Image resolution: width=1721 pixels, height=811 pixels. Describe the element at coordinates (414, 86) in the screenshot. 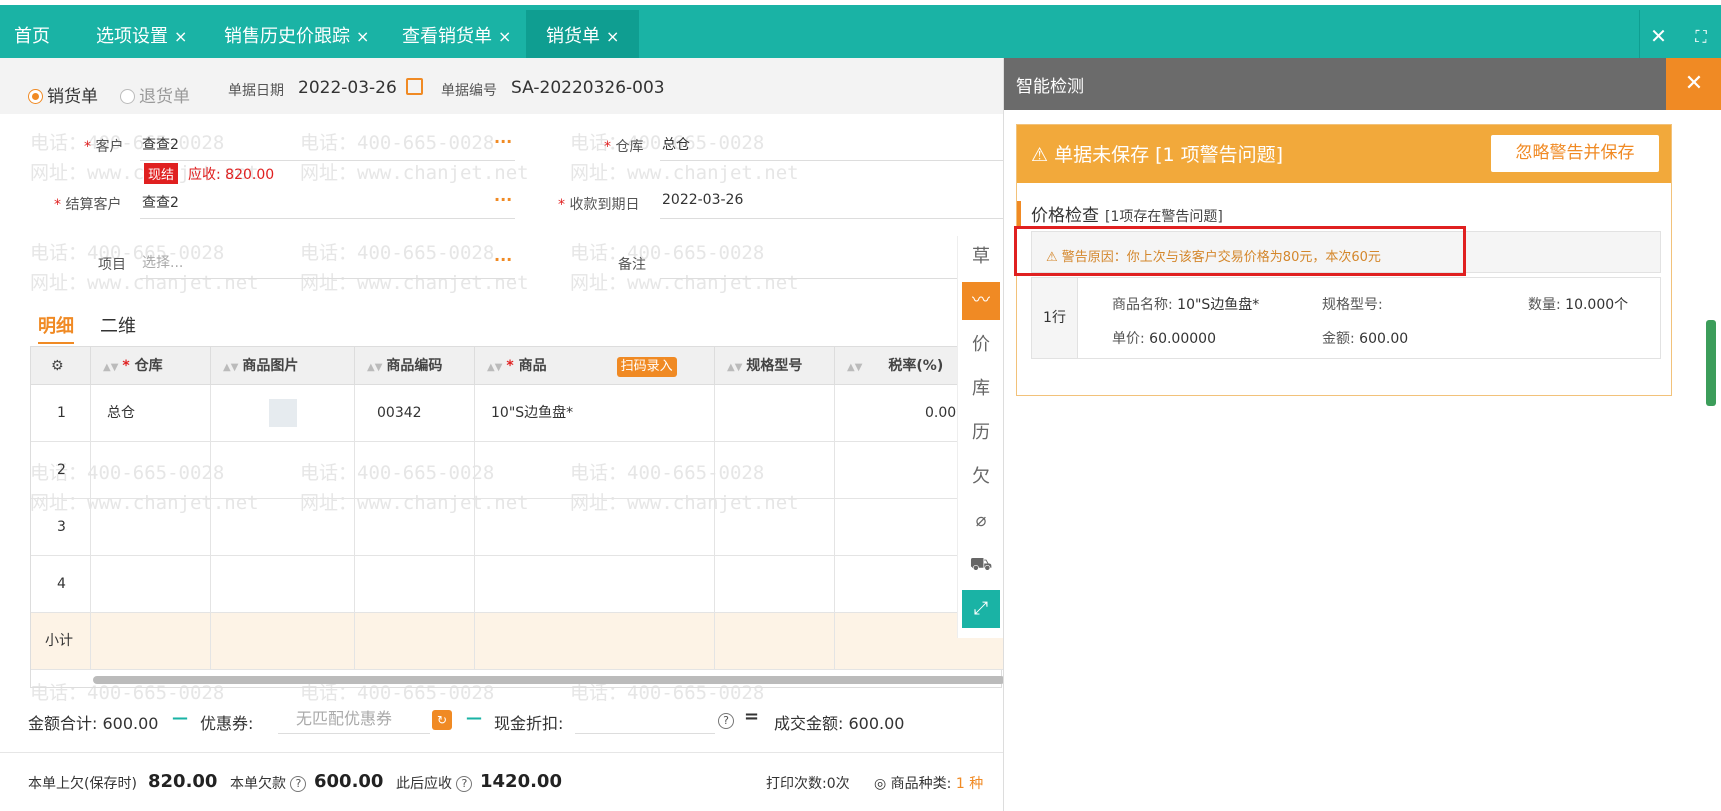

I see `calendar-icon` at that location.